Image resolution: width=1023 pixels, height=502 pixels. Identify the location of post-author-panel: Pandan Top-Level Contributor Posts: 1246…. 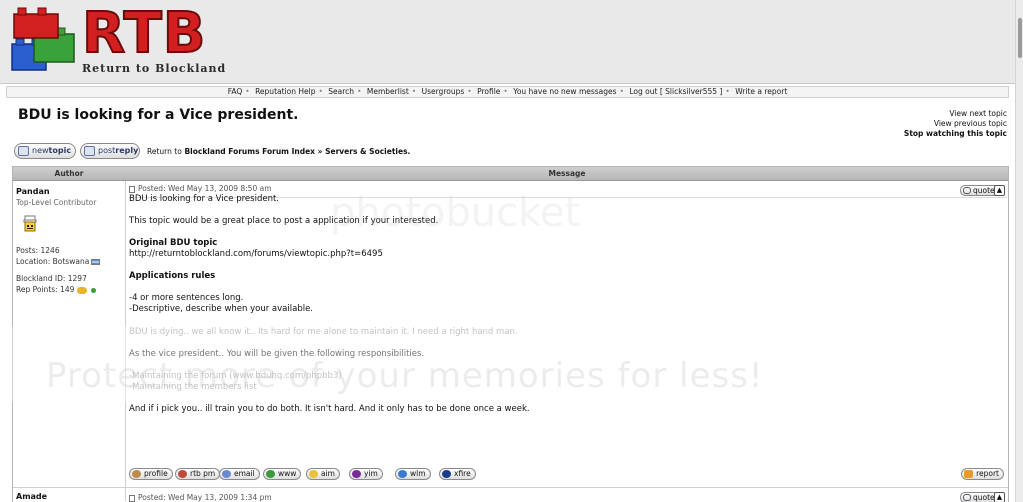
(70, 241).